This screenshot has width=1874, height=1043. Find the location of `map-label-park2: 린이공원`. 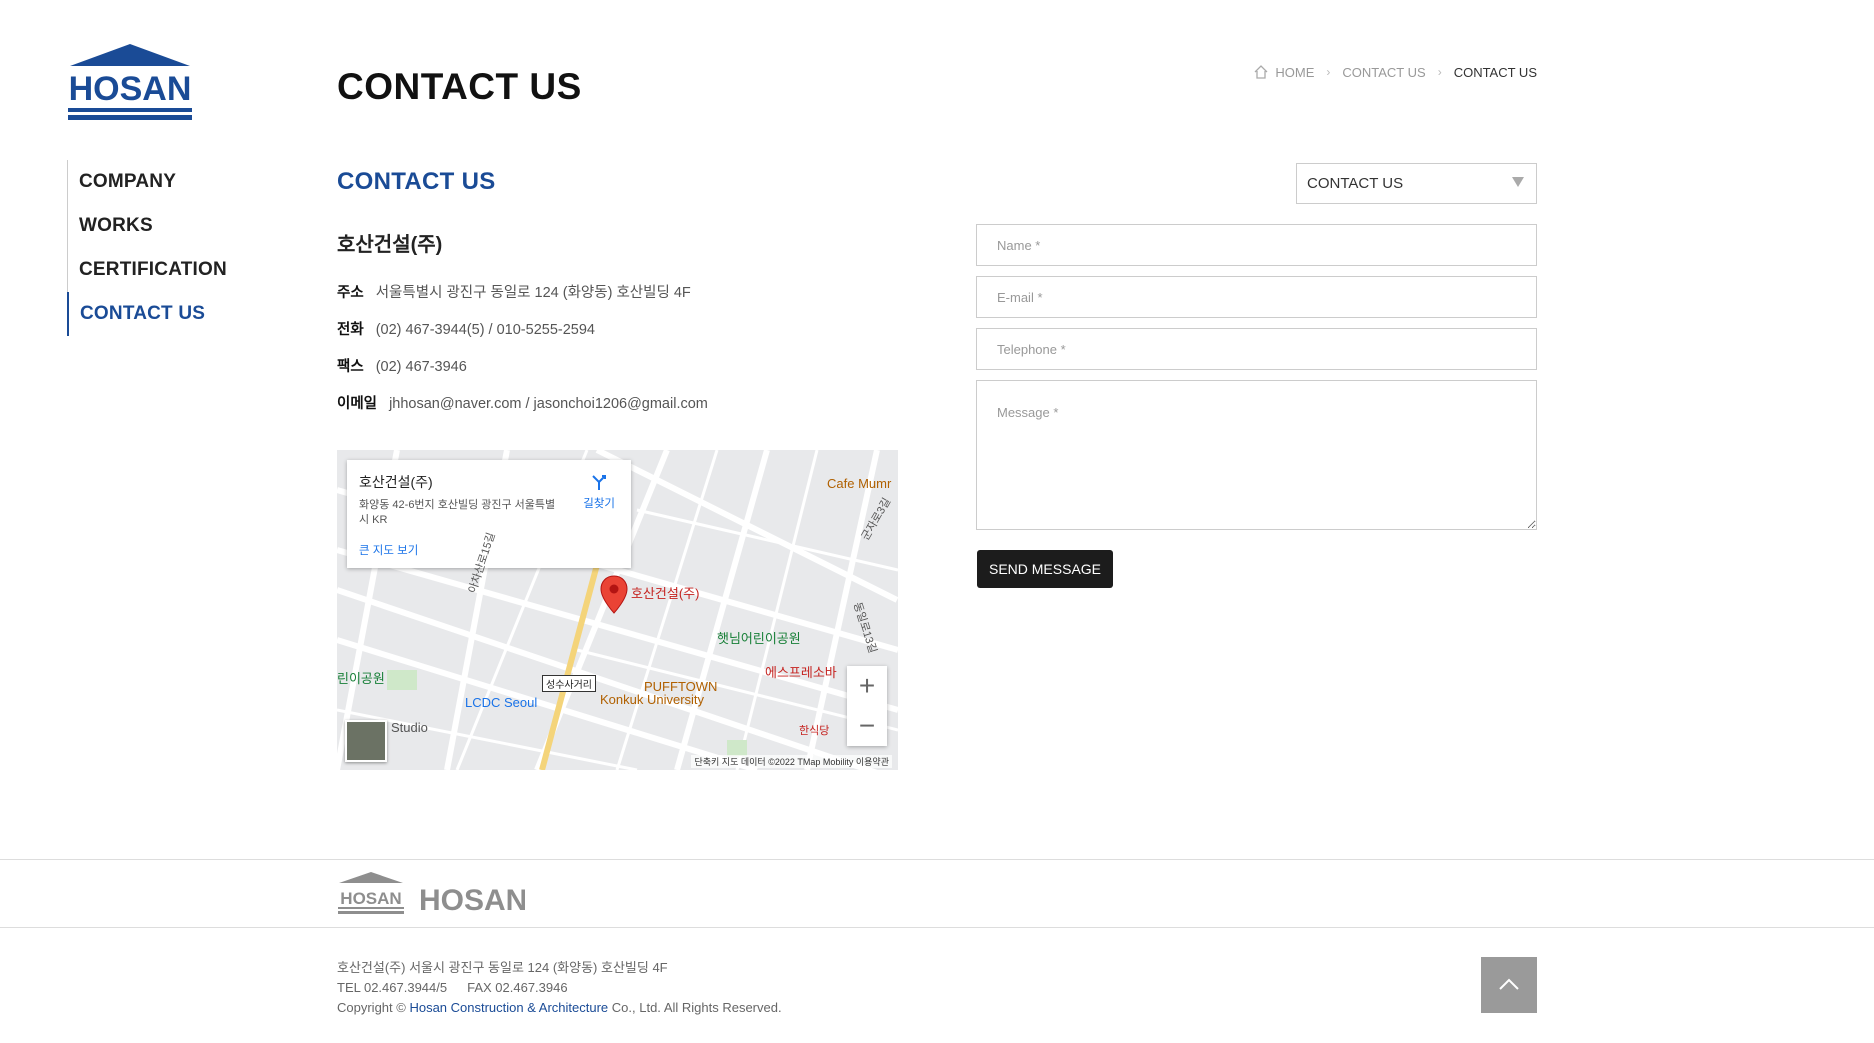

map-label-park2: 린이공원 is located at coordinates (361, 678).